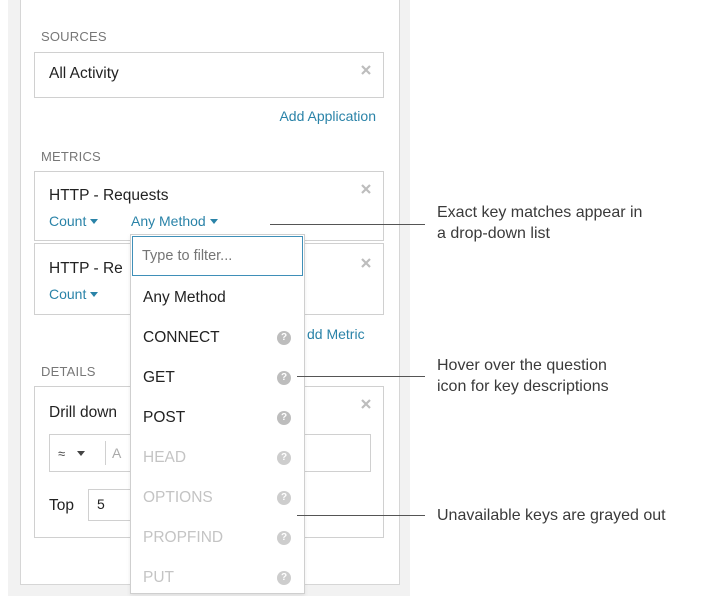 This screenshot has height=596, width=728. What do you see at coordinates (347, 224) in the screenshot?
I see `callout-line-dropdown` at bounding box center [347, 224].